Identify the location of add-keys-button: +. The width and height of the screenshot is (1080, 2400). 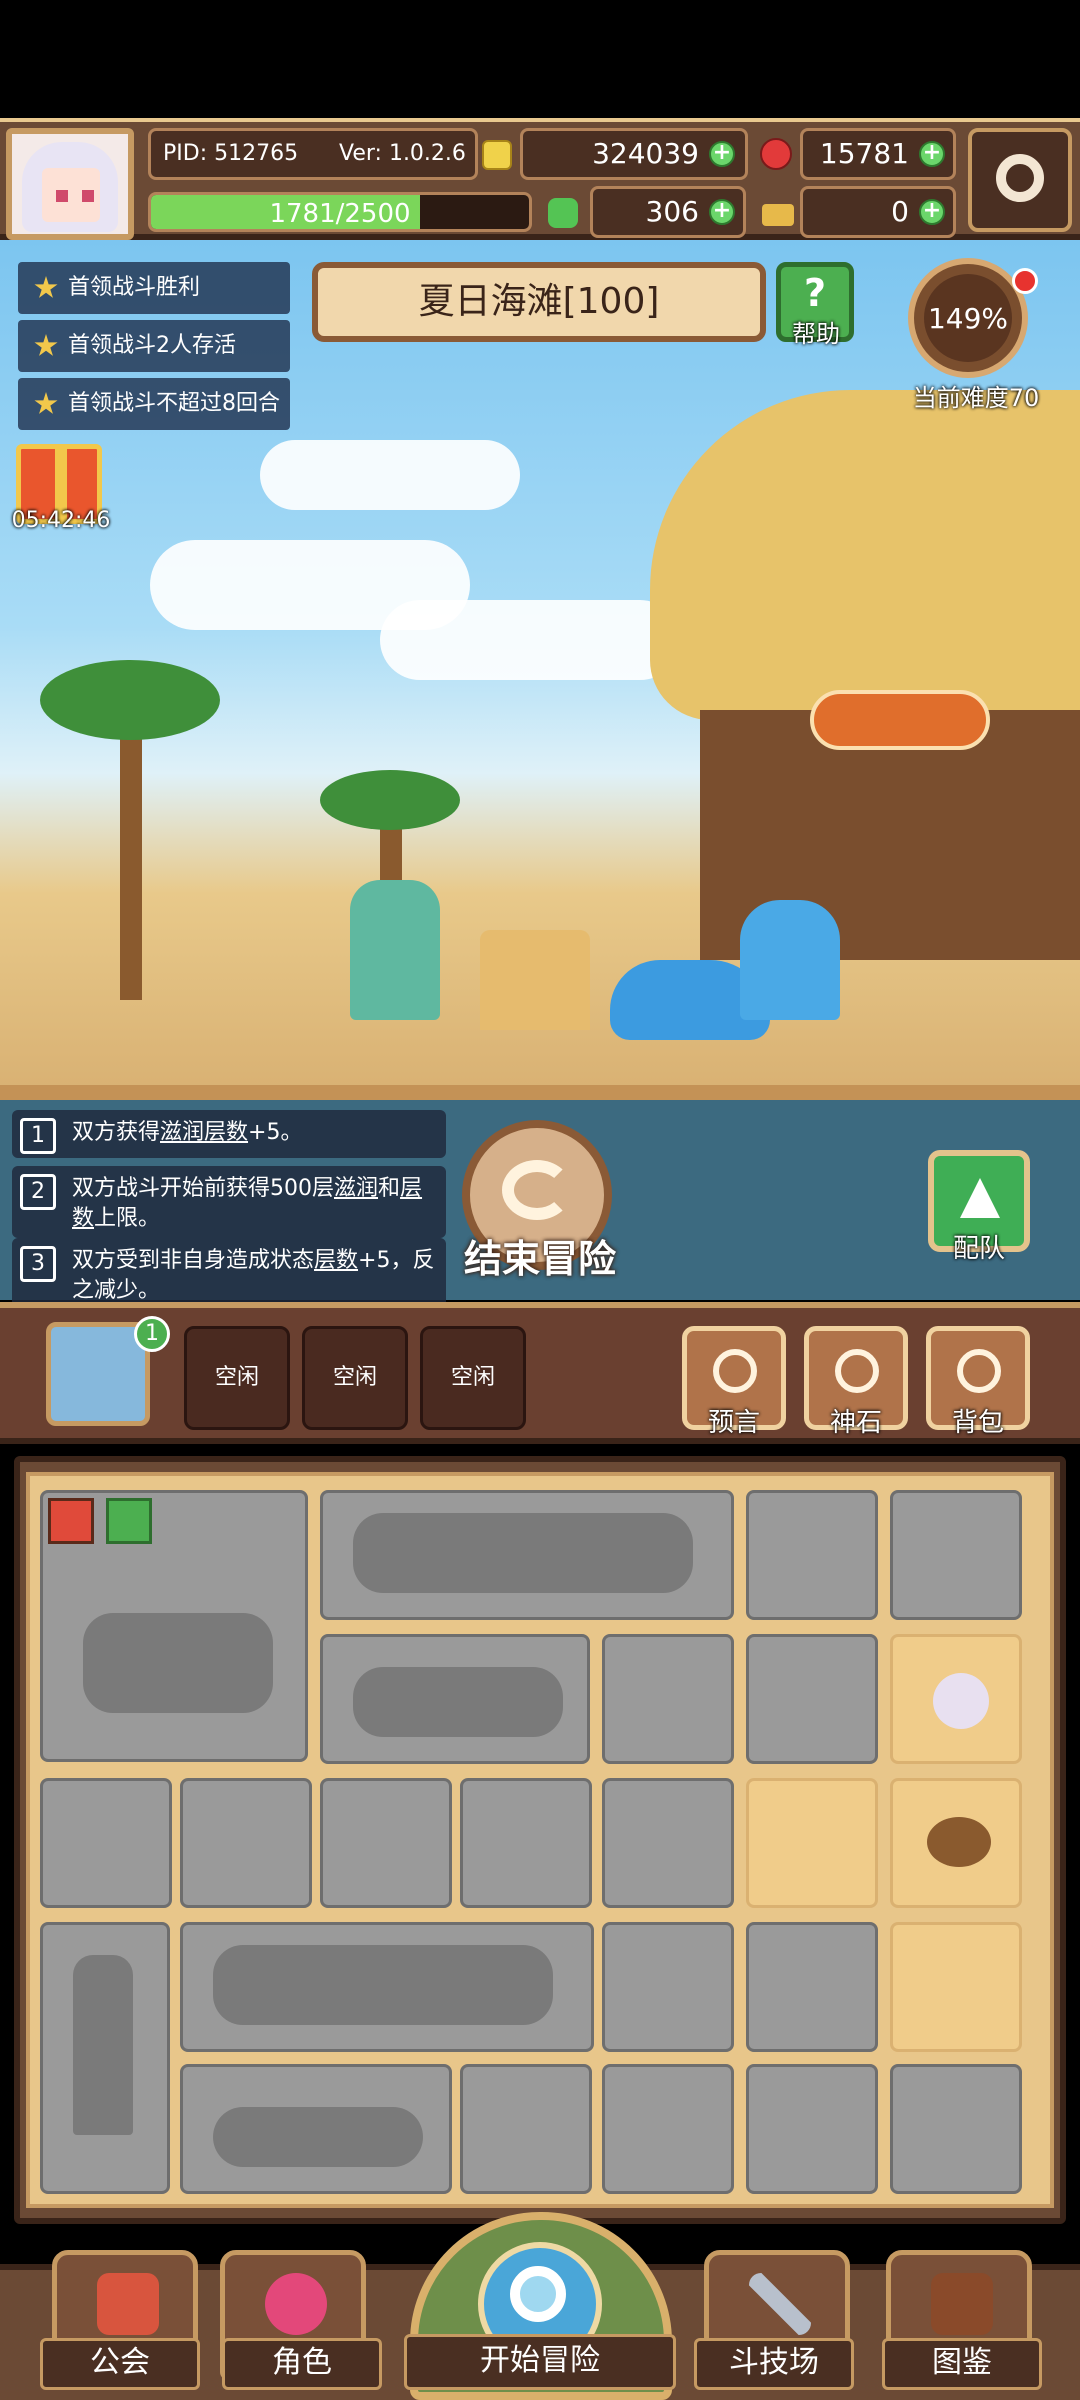
(932, 212).